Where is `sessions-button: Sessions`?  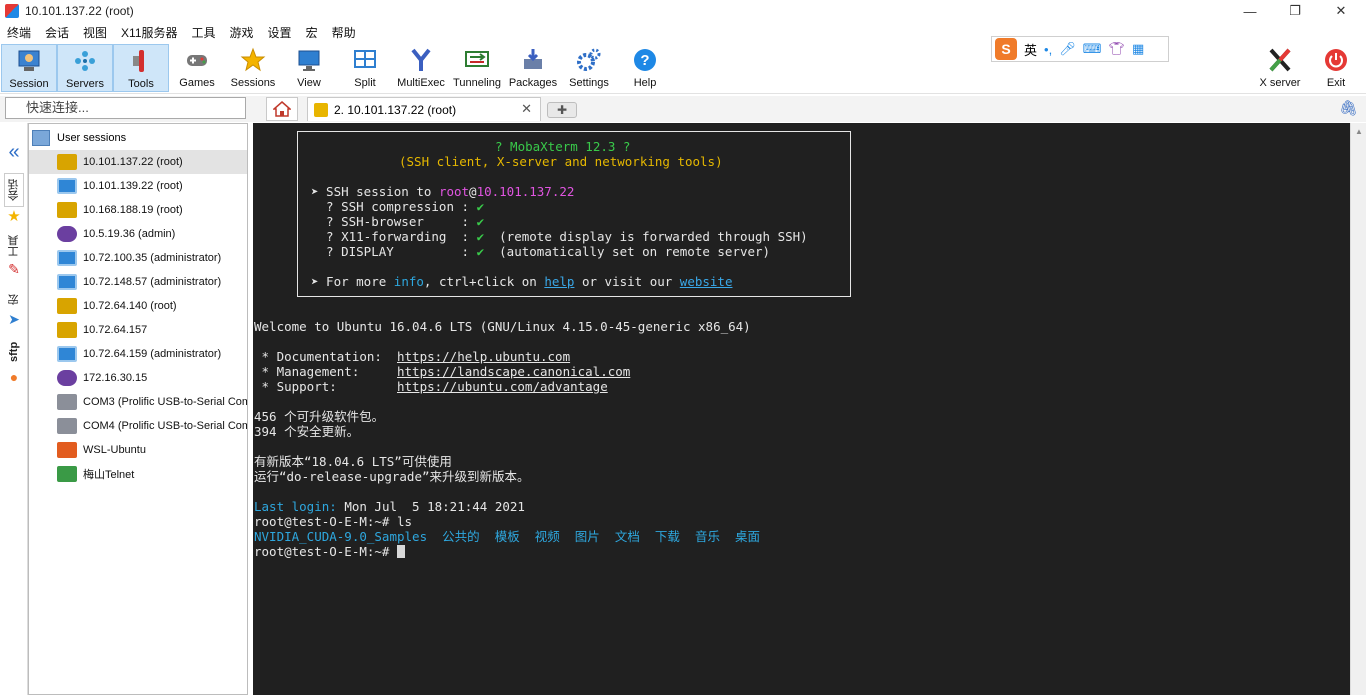
sessions-button: Sessions is located at coordinates (253, 68).